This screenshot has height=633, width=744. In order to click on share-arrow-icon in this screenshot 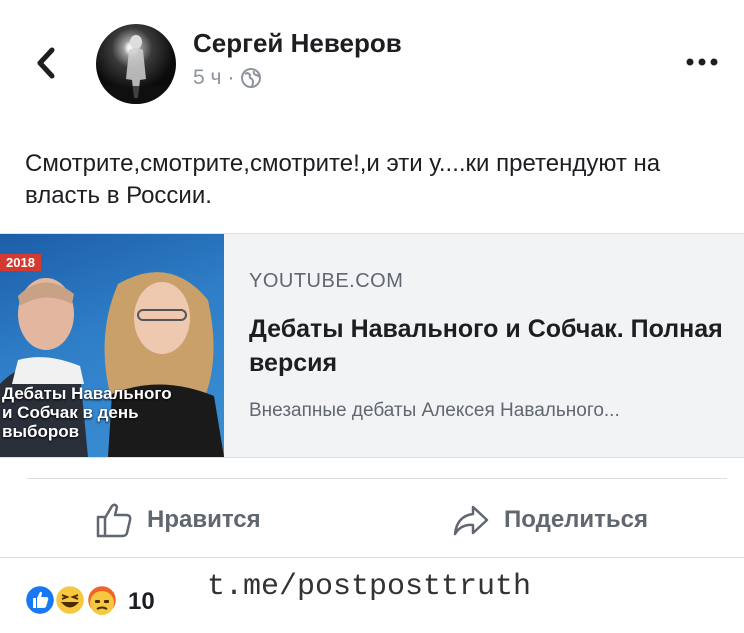, I will do `click(471, 520)`.